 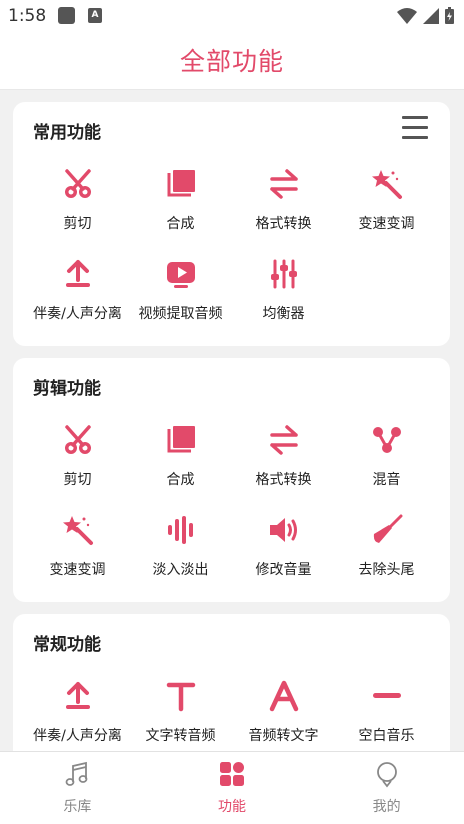 What do you see at coordinates (387, 440) in the screenshot?
I see `mix-icon` at bounding box center [387, 440].